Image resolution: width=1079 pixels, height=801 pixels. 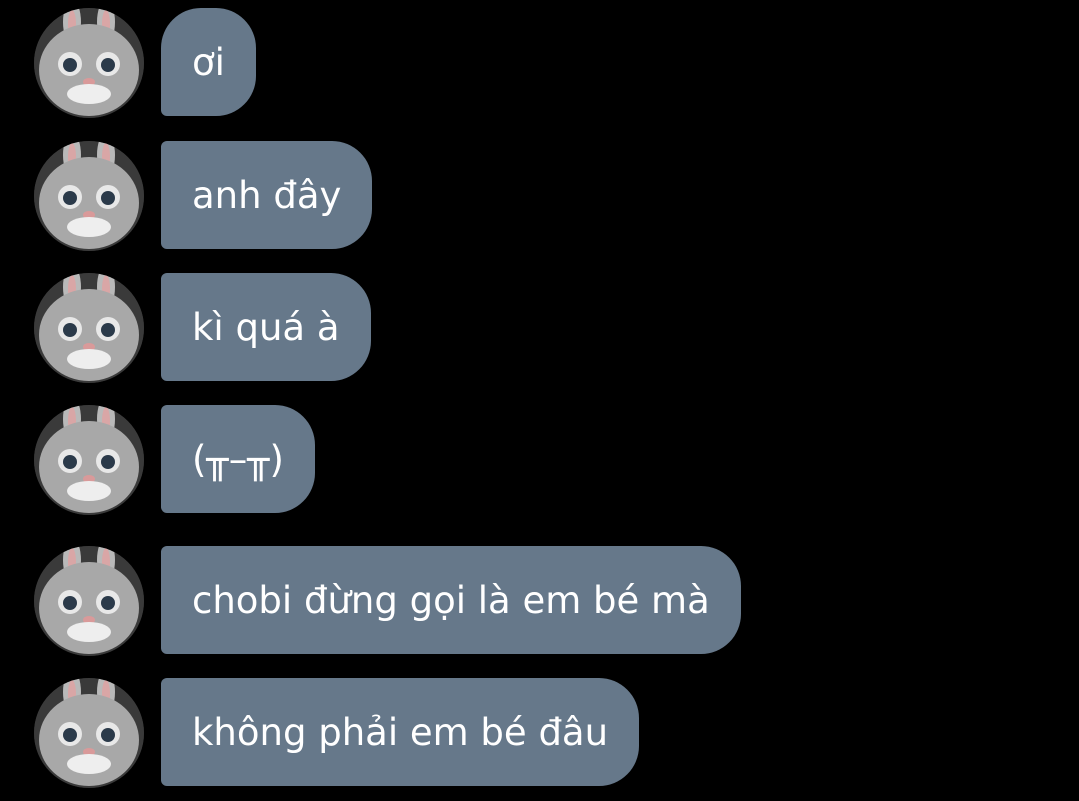 I want to click on message-row: ơi, so click(x=539, y=63).